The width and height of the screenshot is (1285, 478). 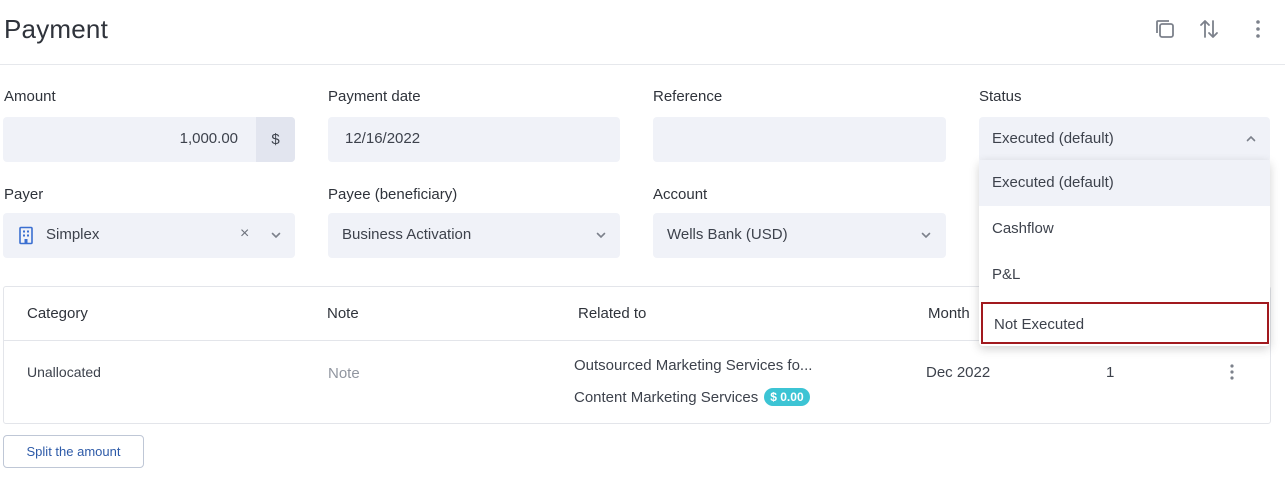 I want to click on amount-field: 1,000.00 $, so click(x=149, y=139).